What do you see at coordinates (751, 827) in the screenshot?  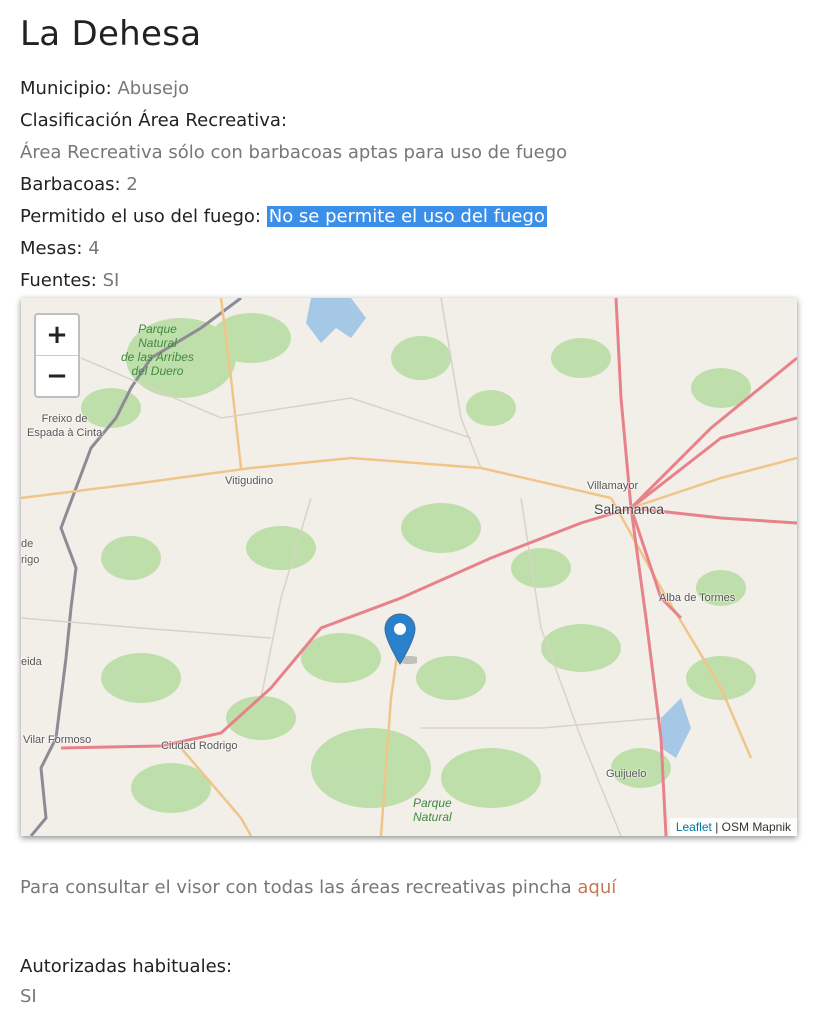 I see `attribution-text: | OSM Mapnik` at bounding box center [751, 827].